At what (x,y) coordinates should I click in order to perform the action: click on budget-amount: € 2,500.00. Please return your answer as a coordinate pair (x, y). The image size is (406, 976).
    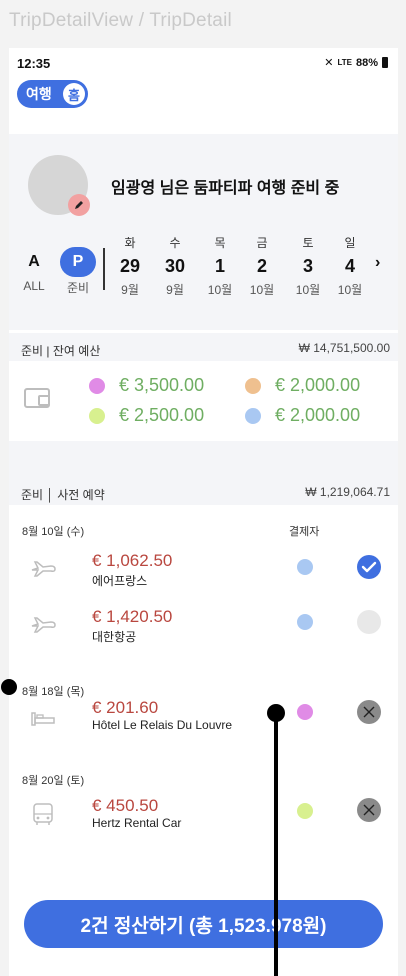
    Looking at the image, I should click on (162, 415).